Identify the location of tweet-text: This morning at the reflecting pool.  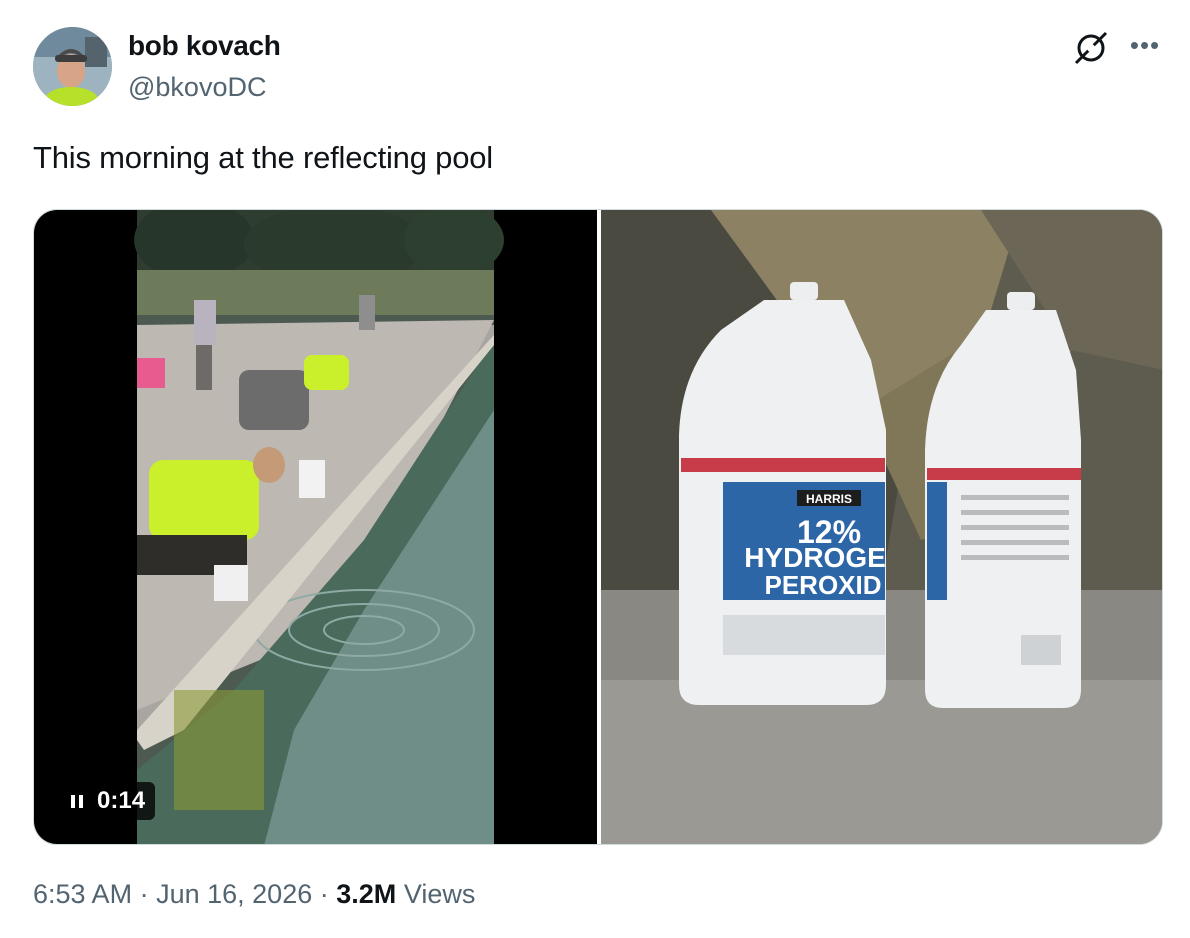
(263, 157).